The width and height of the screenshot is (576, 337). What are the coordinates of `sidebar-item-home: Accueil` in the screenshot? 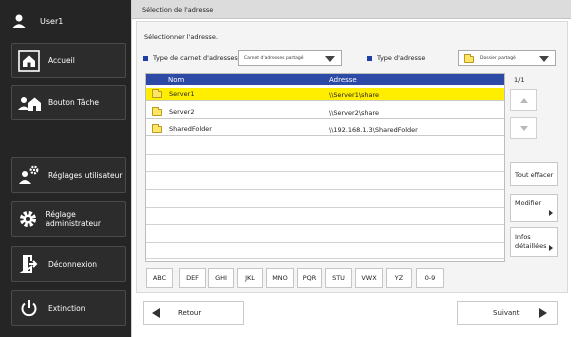 It's located at (68, 60).